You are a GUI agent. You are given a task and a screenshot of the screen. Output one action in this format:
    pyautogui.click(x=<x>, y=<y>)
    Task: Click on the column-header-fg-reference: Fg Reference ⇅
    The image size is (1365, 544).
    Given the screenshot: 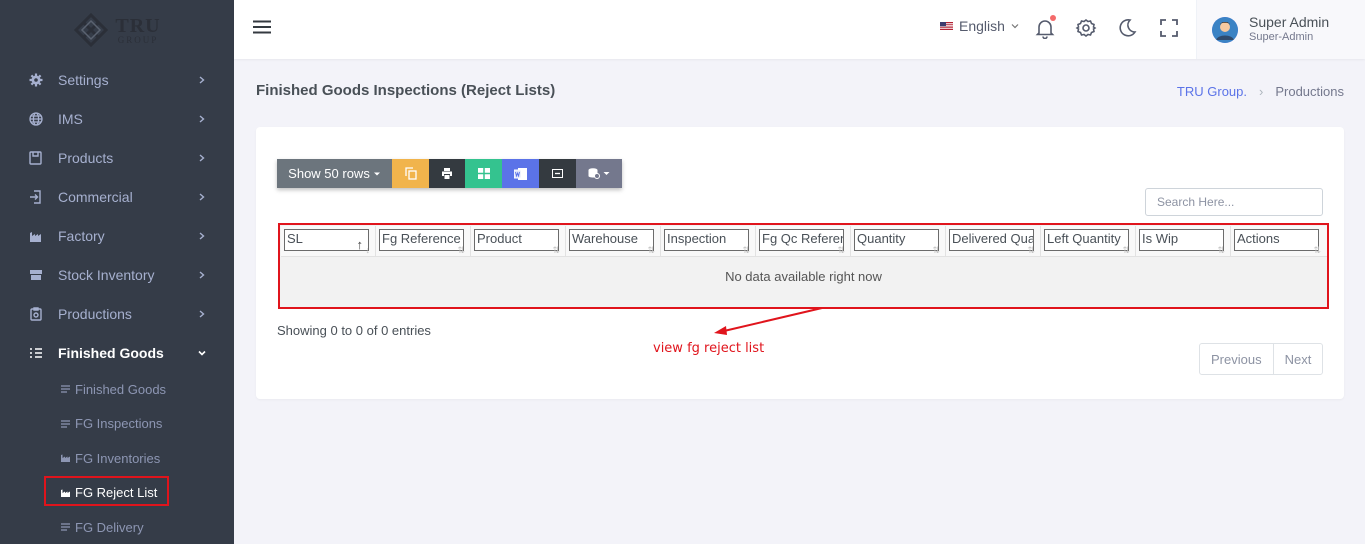 What is the action you would take?
    pyautogui.click(x=423, y=241)
    